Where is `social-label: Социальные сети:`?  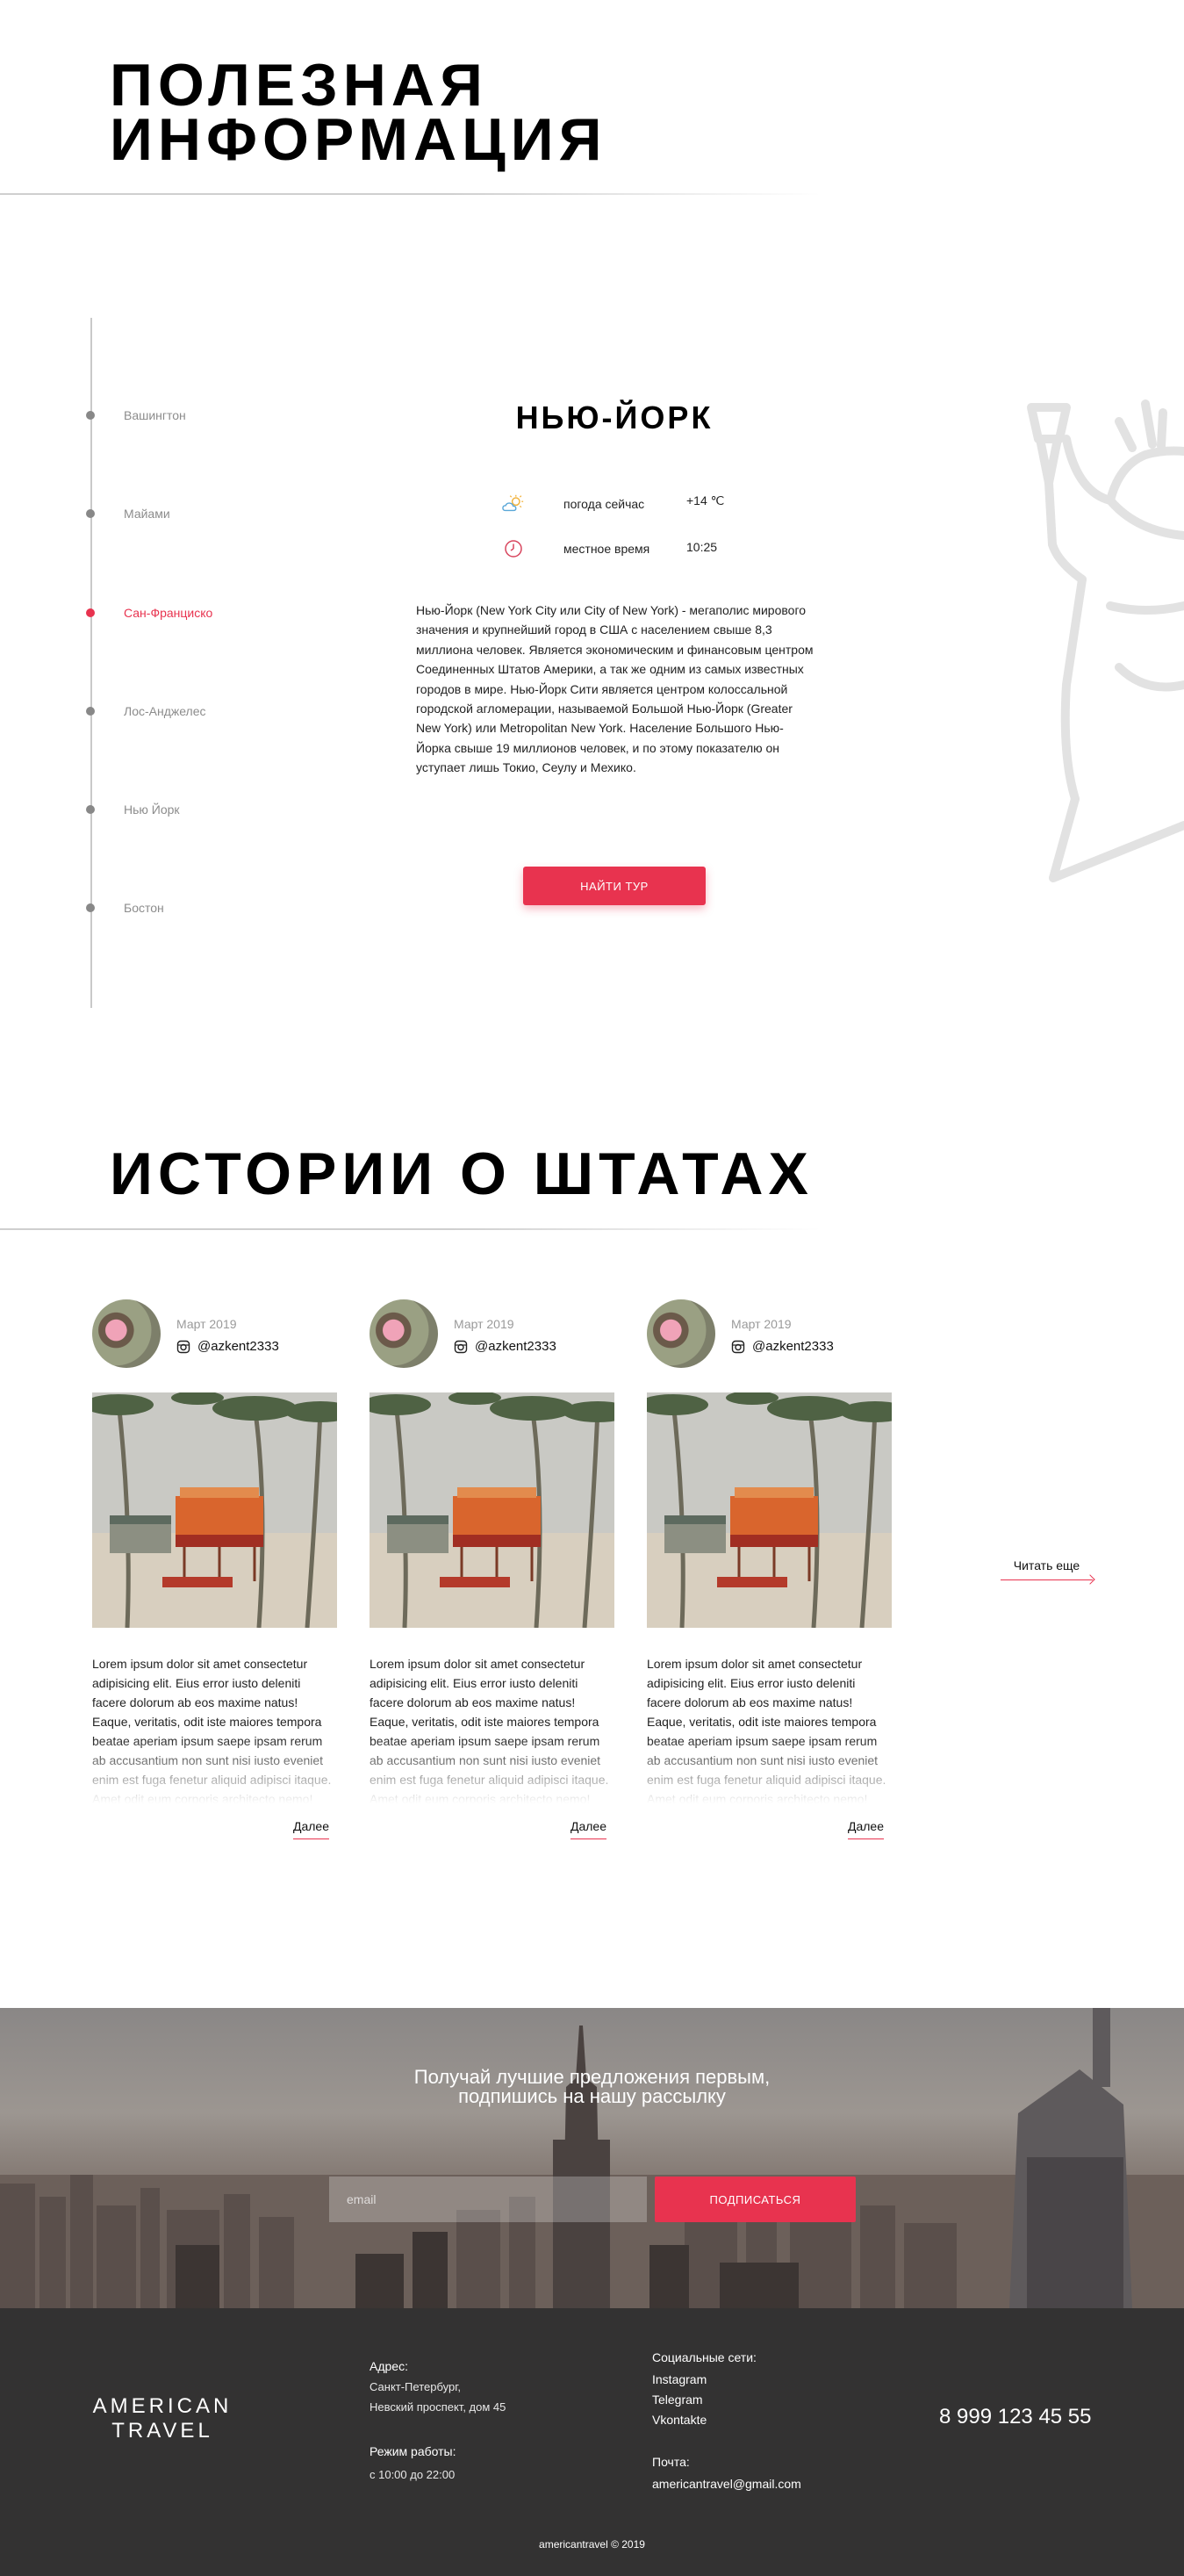 social-label: Социальные сети: is located at coordinates (704, 2357).